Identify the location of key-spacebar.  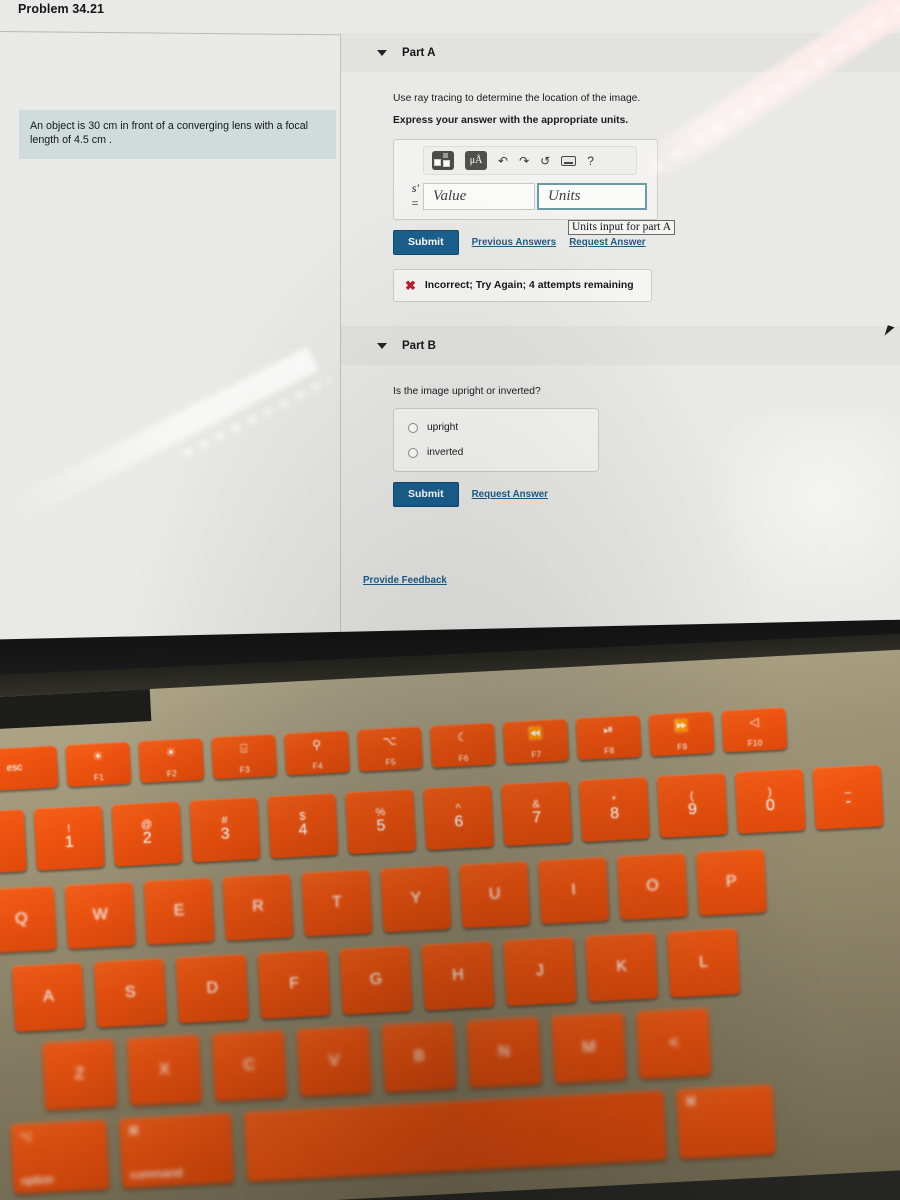
(455, 1136).